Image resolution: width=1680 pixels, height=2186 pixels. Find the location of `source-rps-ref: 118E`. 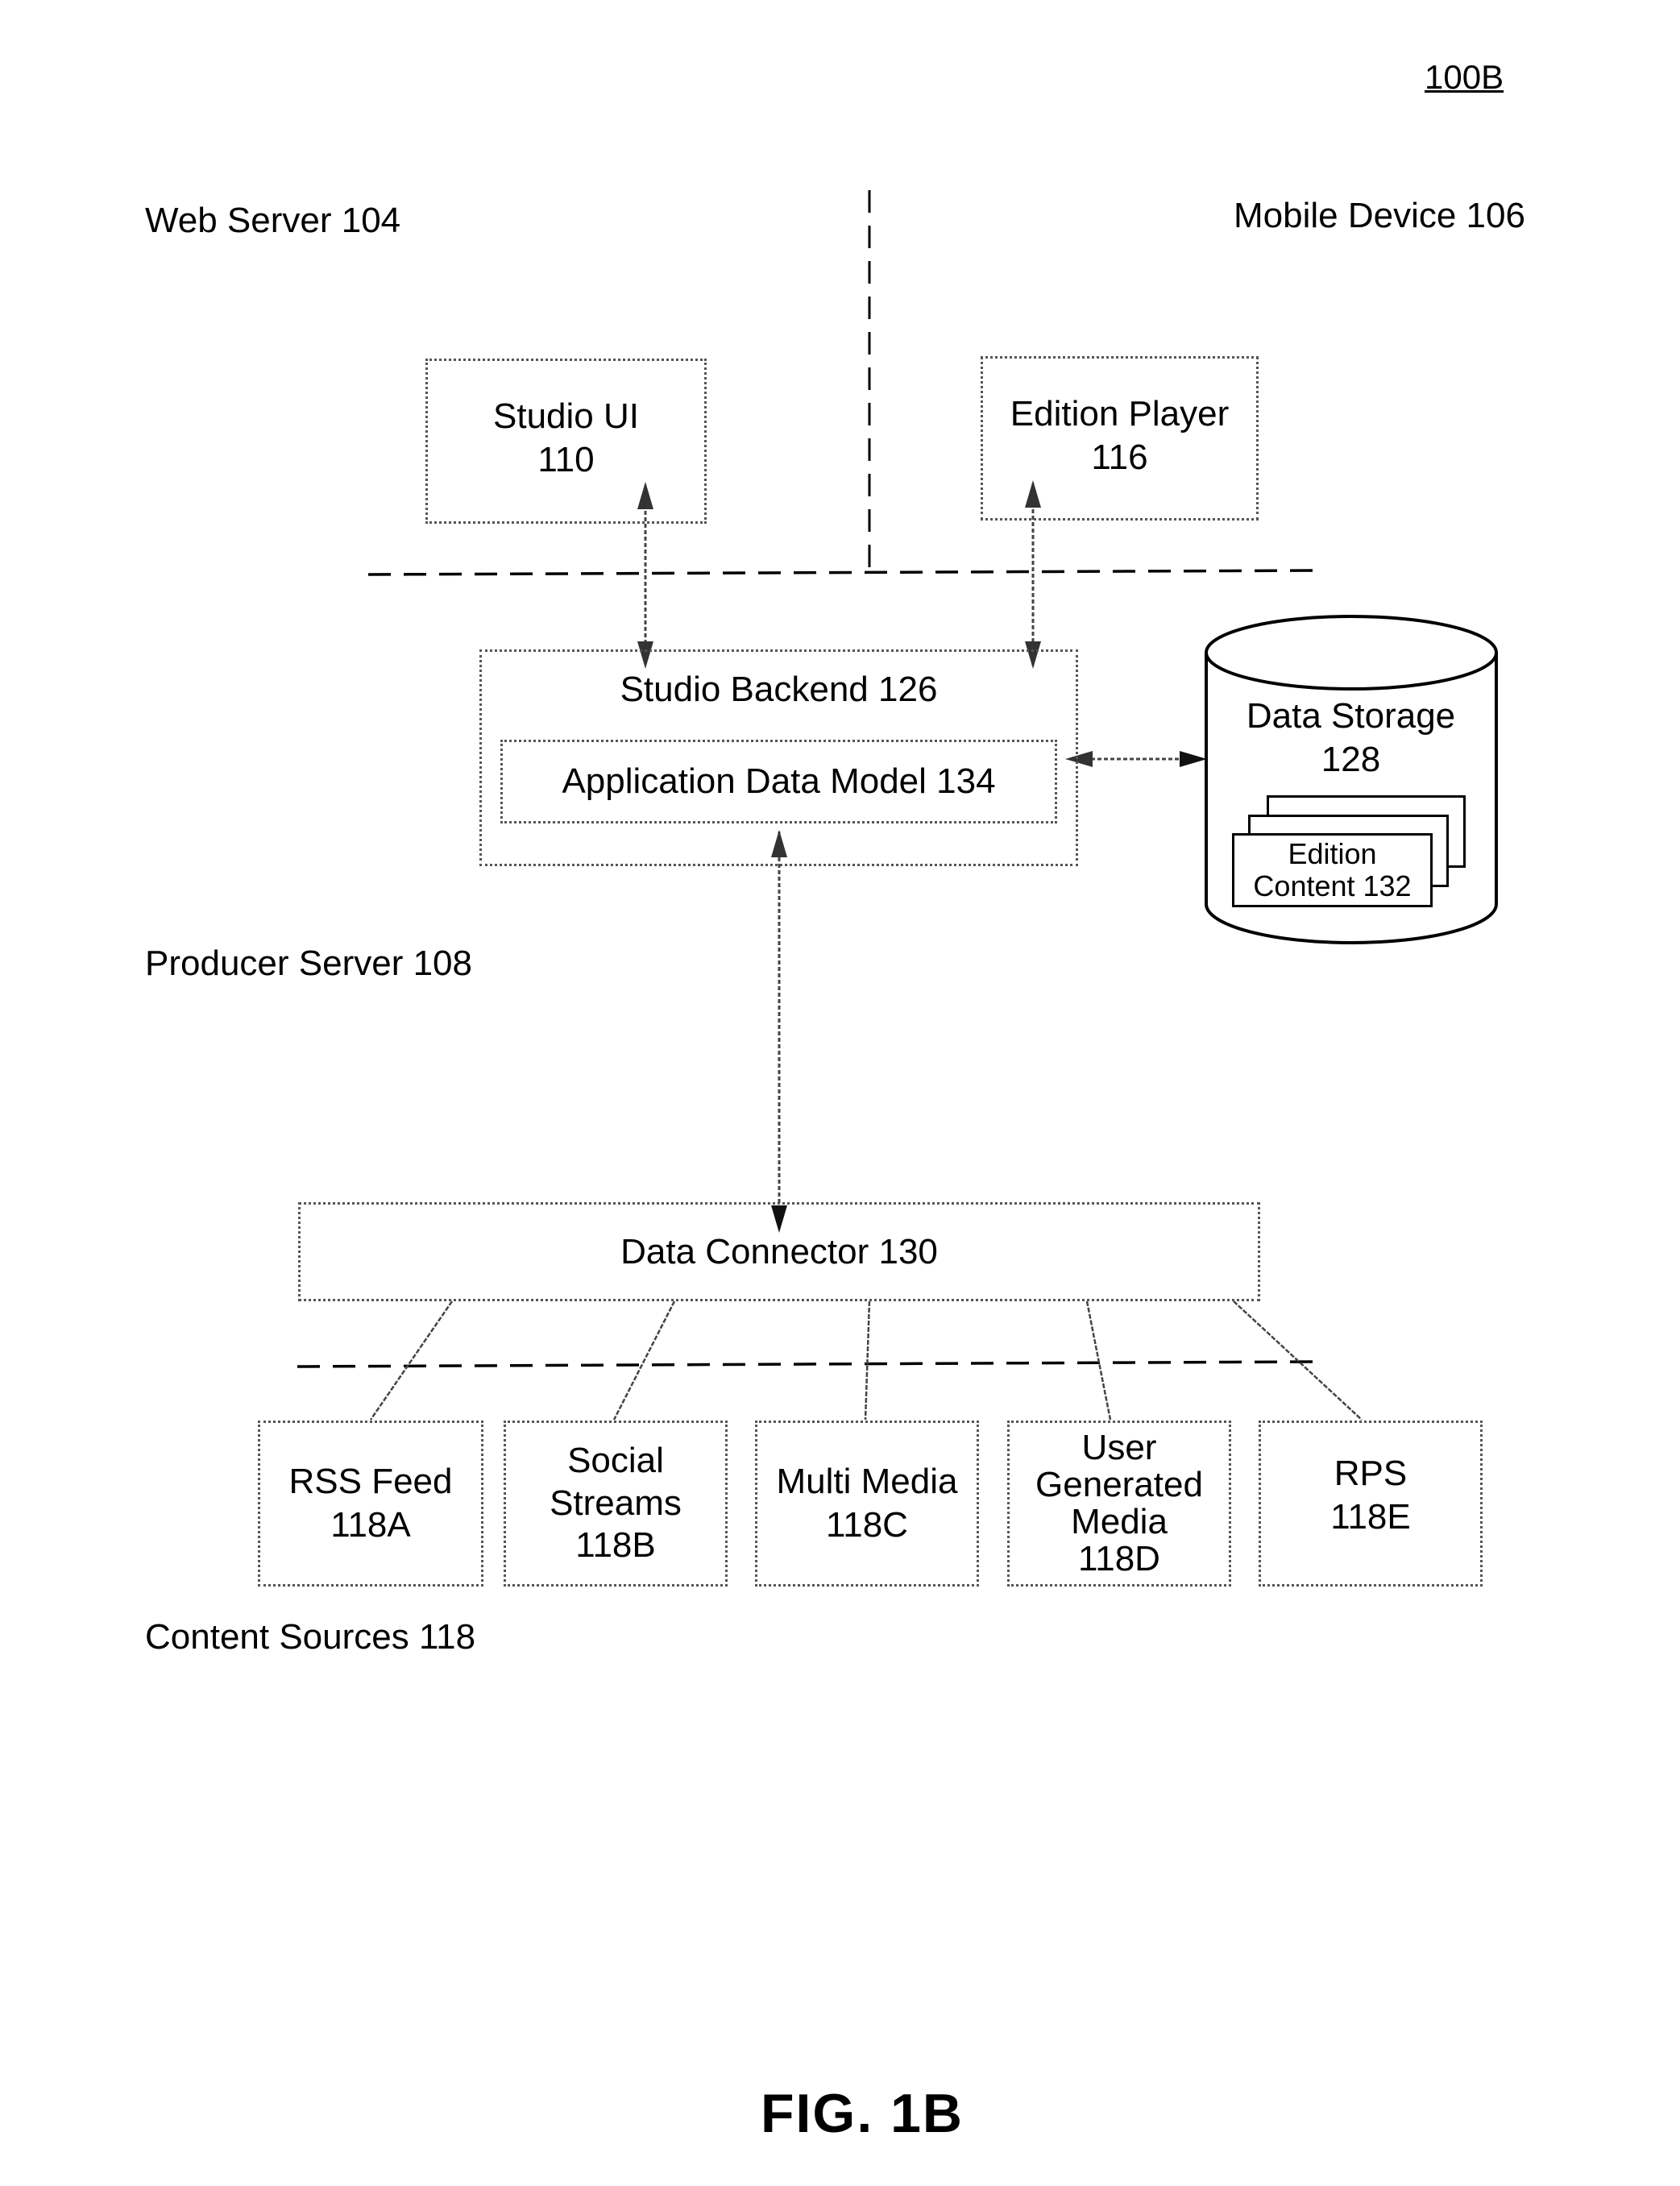

source-rps-ref: 118E is located at coordinates (1370, 1516).